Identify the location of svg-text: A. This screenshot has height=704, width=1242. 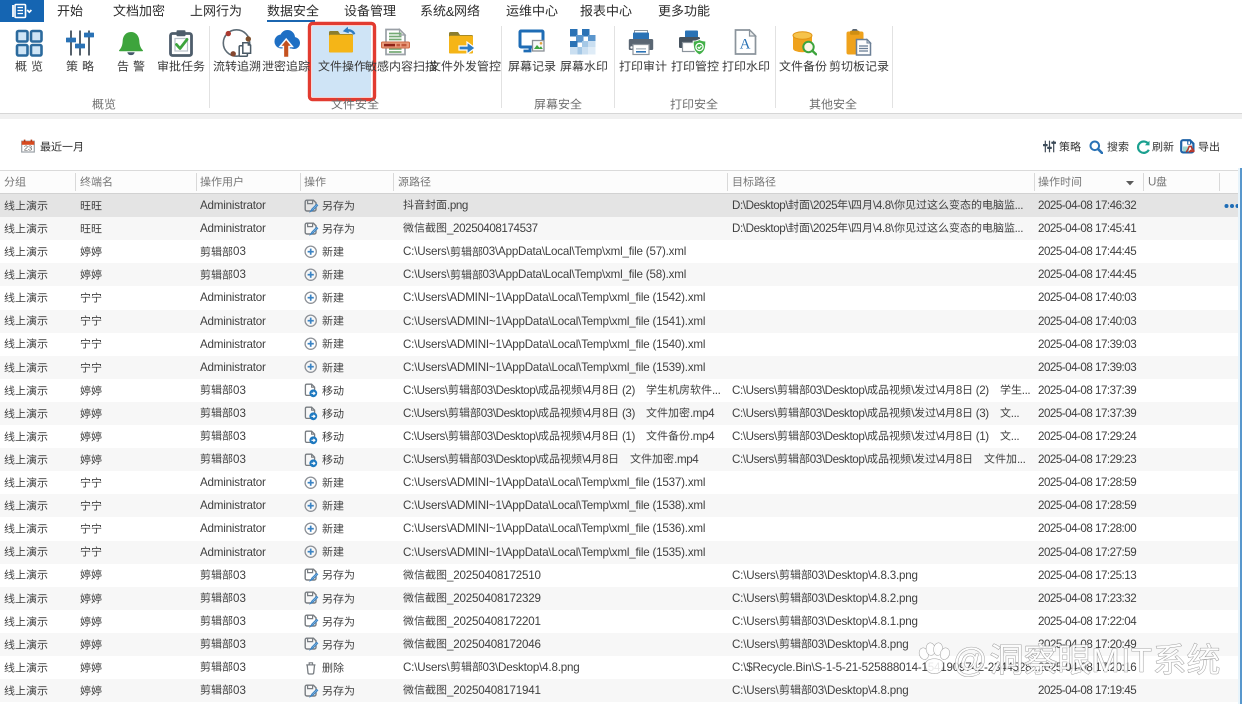
(745, 45).